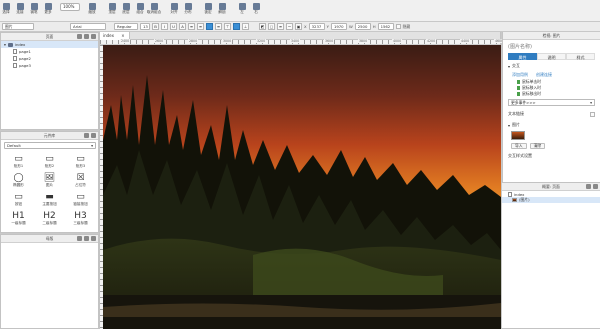 Image resolution: width=600 pixels, height=329 pixels. What do you see at coordinates (200, 26) in the screenshot?
I see `align-left-button: ≡` at bounding box center [200, 26].